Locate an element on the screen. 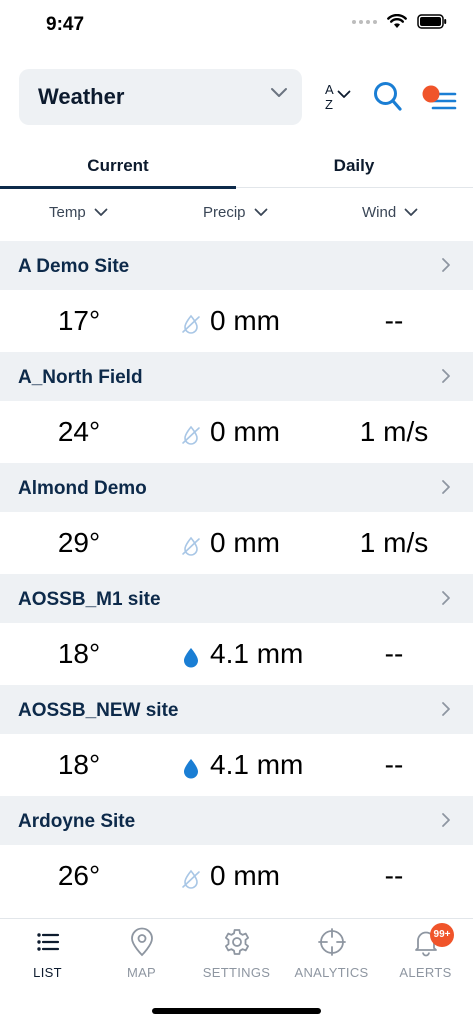 The width and height of the screenshot is (473, 1024). wind-column-label: Wind is located at coordinates (379, 212).